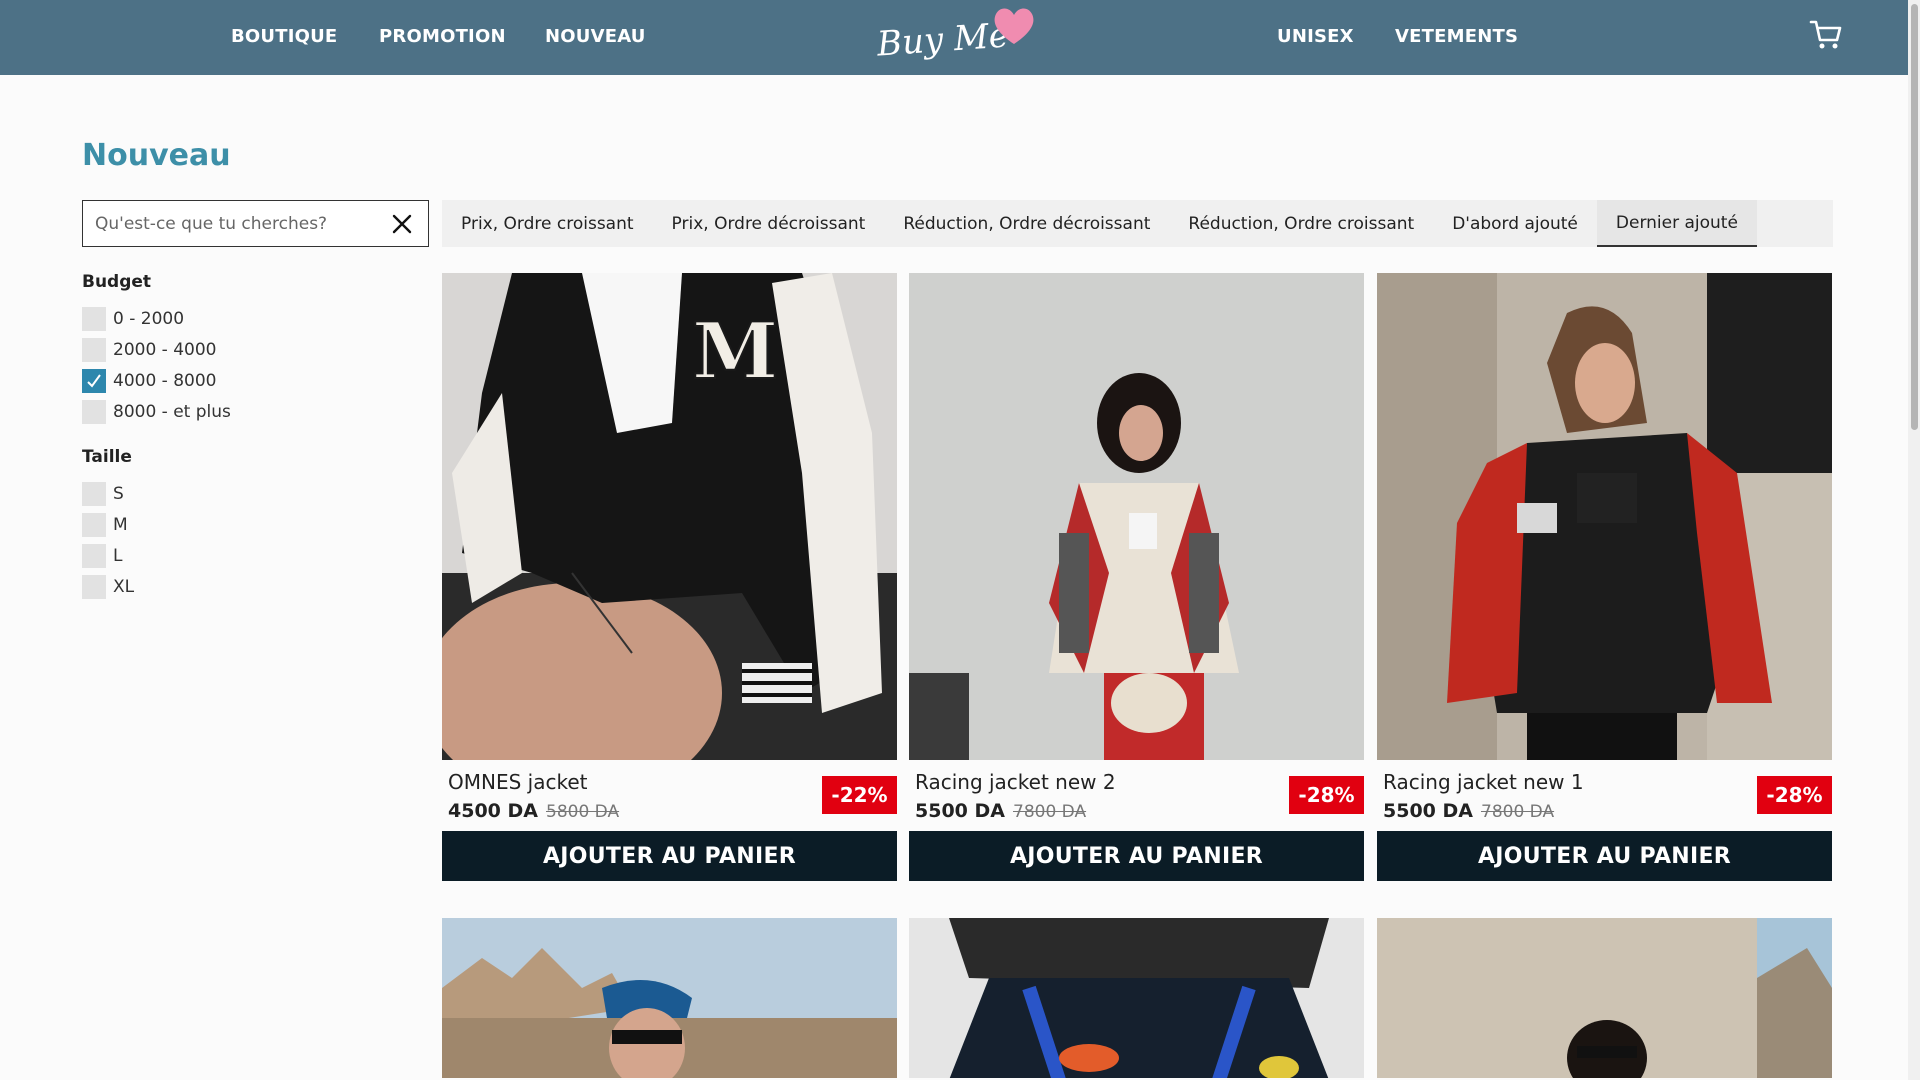  What do you see at coordinates (108, 587) in the screenshot?
I see `size-option: XL` at bounding box center [108, 587].